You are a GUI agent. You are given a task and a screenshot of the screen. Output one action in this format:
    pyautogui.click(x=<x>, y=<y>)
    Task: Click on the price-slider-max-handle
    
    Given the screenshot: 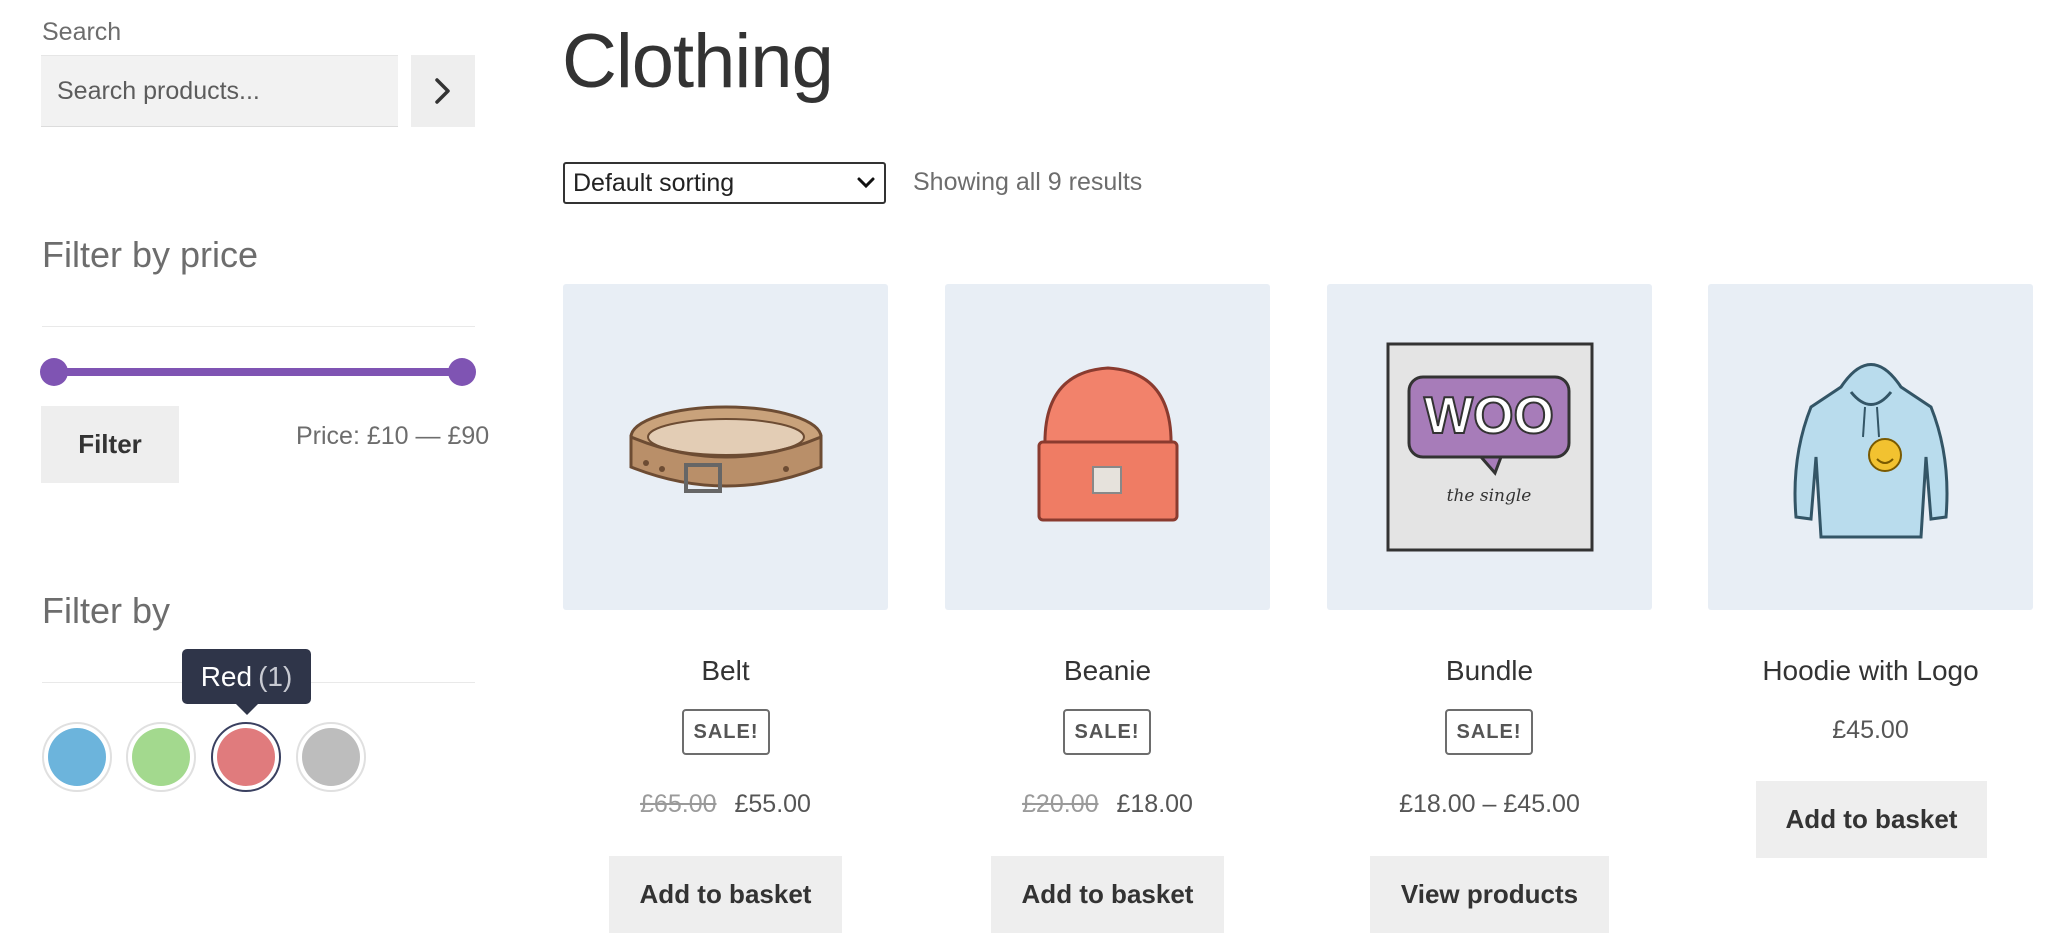 What is the action you would take?
    pyautogui.click(x=462, y=372)
    